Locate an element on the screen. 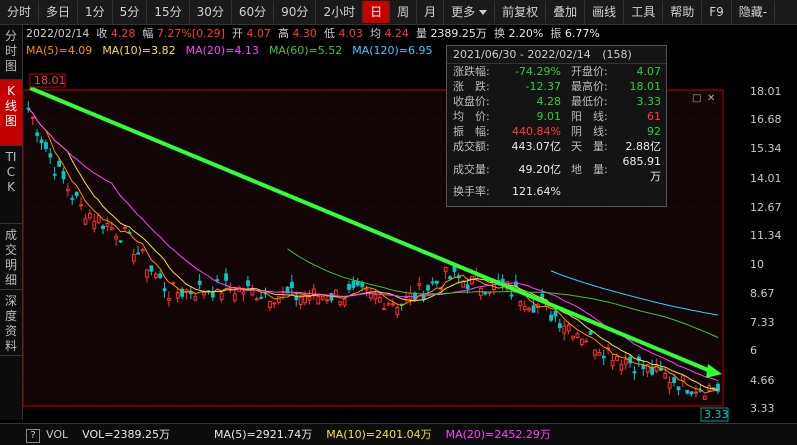 The image size is (797, 445). window-icon: □ is located at coordinates (697, 99).